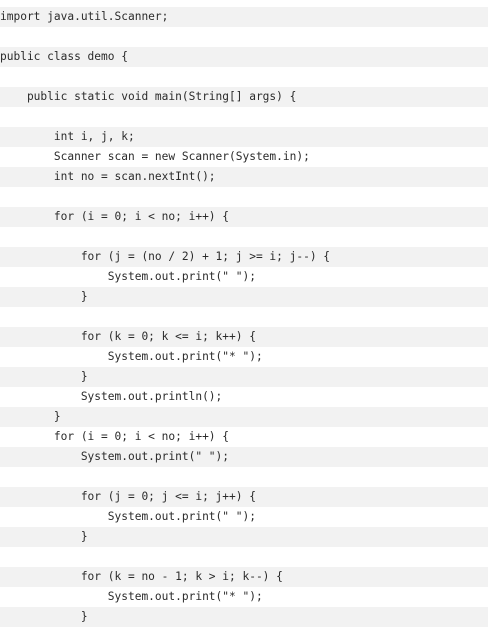 The width and height of the screenshot is (488, 627). Describe the element at coordinates (244, 177) in the screenshot. I see `code-line: int no = scan.nextInt();` at that location.